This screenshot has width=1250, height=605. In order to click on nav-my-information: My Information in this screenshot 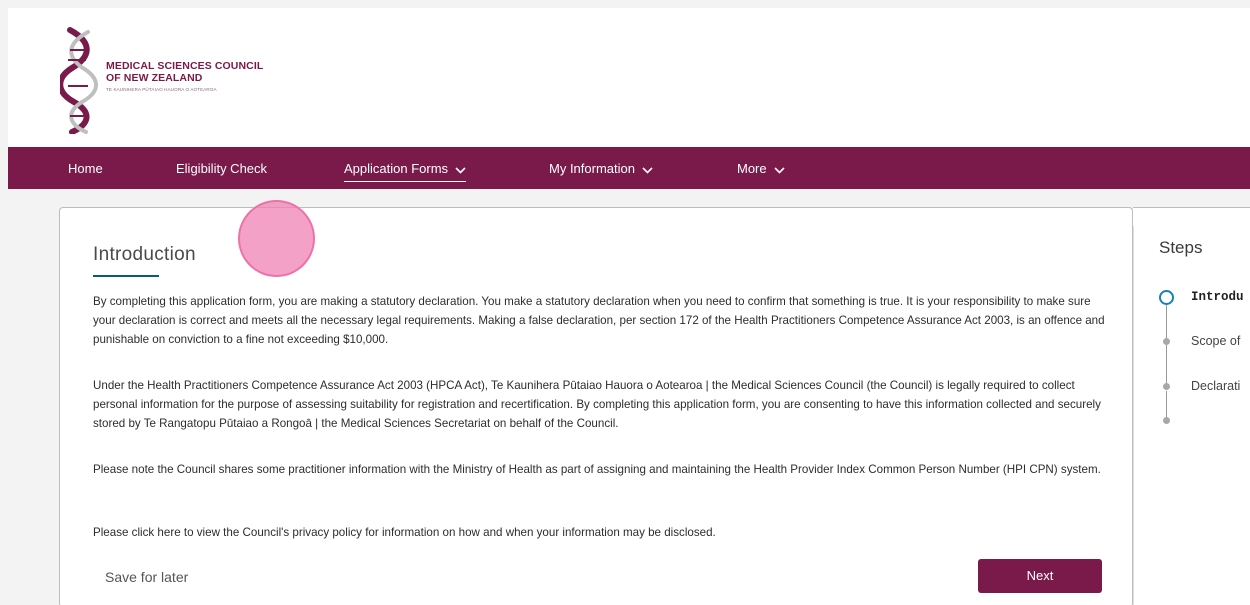, I will do `click(601, 168)`.